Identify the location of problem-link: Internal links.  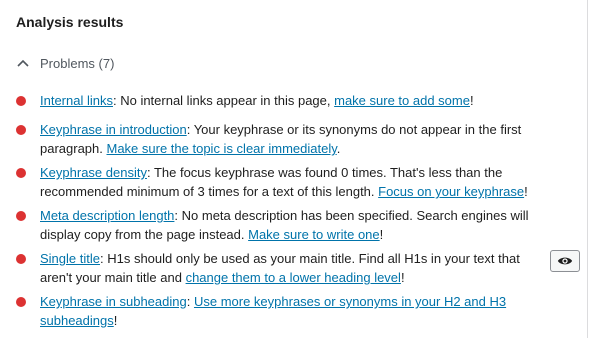
(76, 100).